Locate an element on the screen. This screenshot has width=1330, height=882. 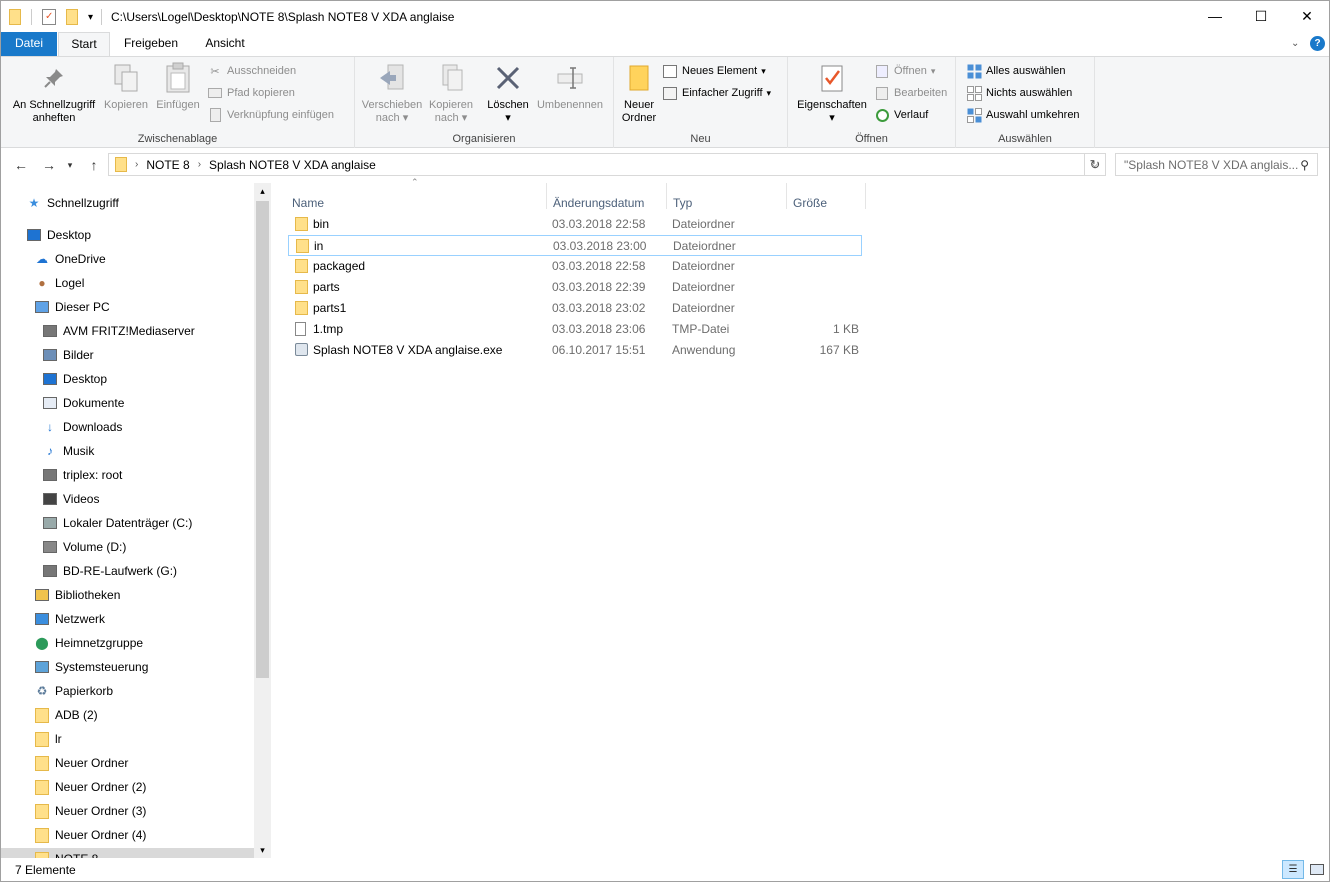
breadcrumb-item: NOTE 8 is located at coordinates (167, 165).